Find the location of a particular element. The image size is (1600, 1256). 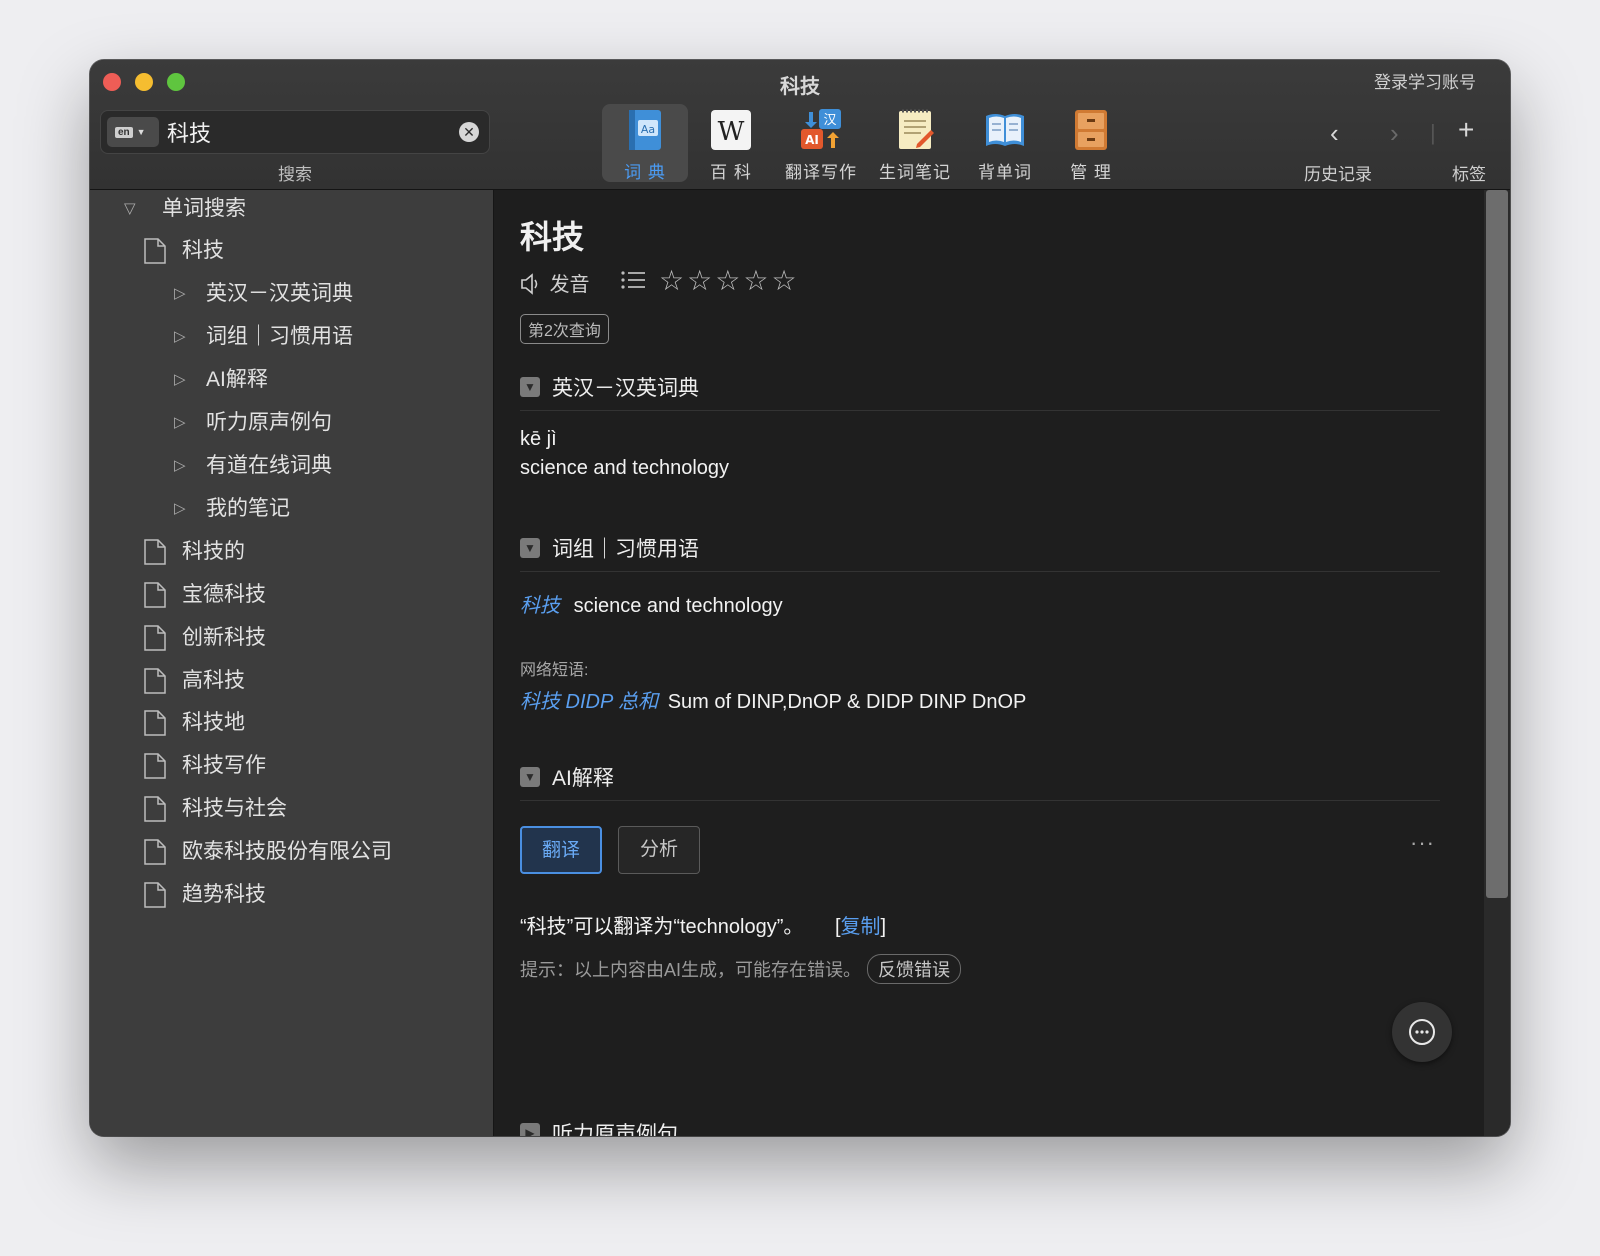

pinyin: kē jì is located at coordinates (538, 439).